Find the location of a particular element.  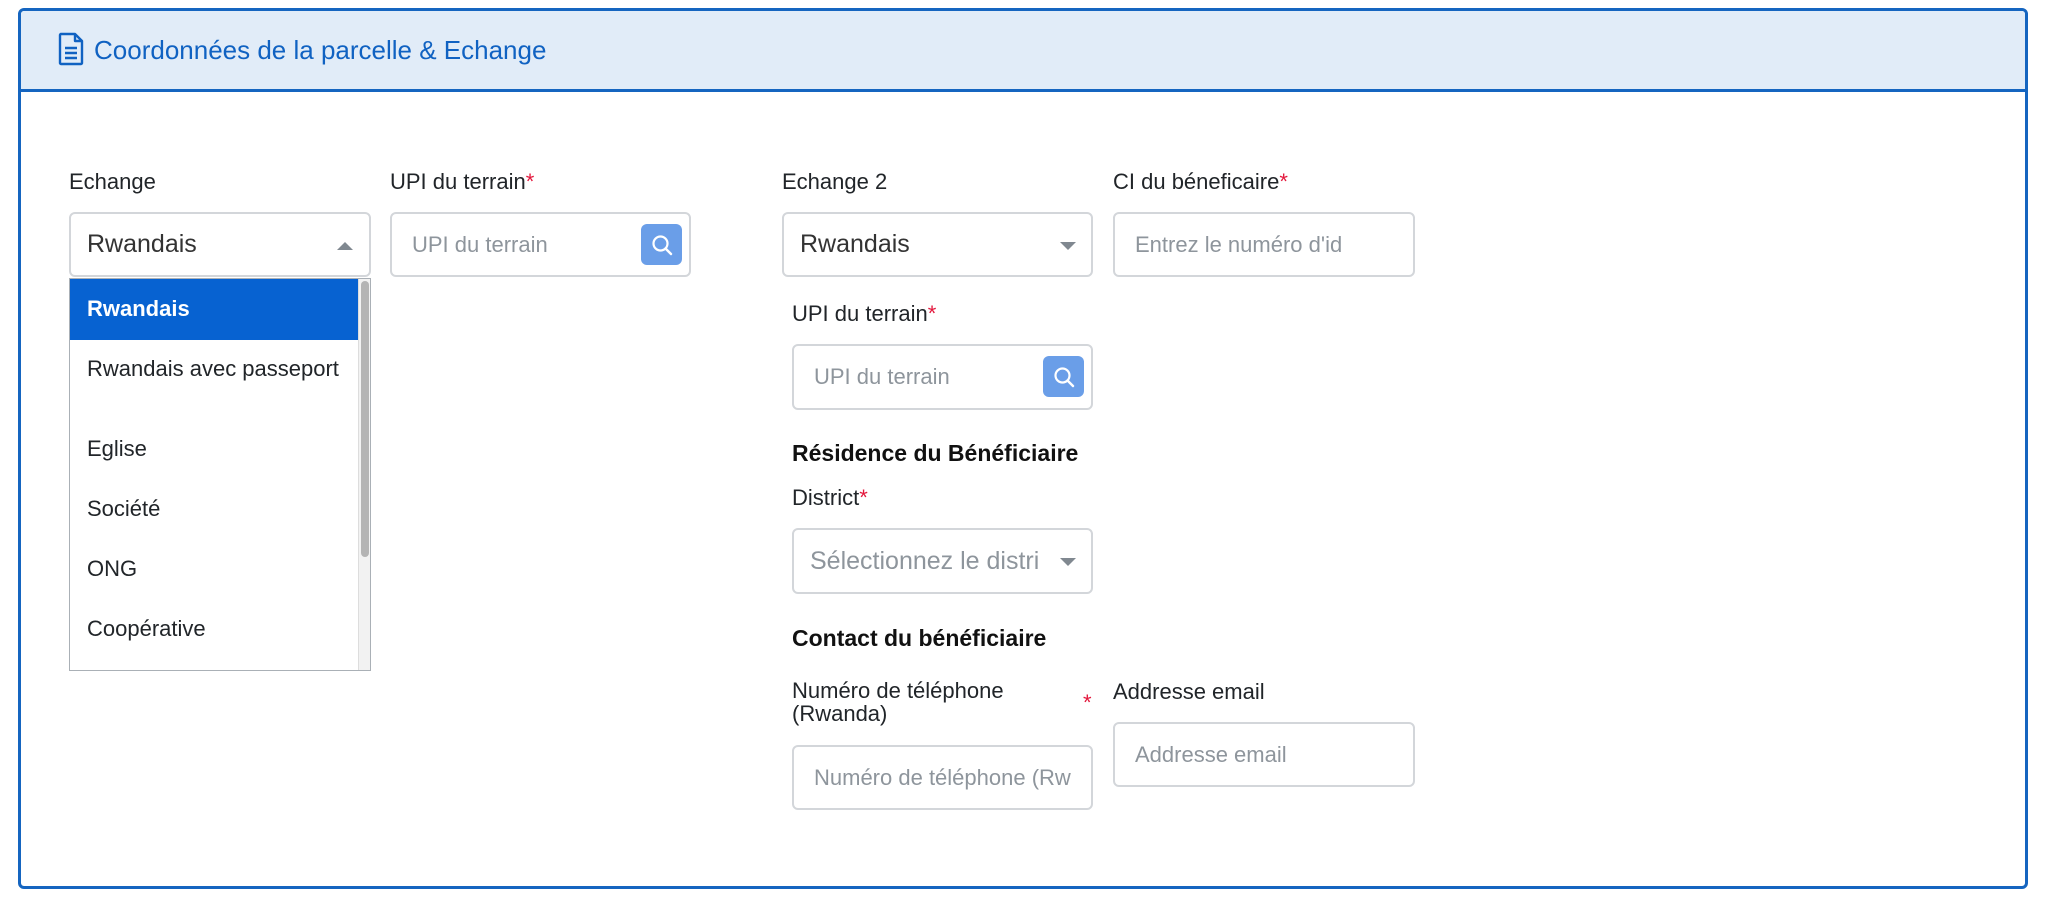

upi2-search-input: UPI du terrain is located at coordinates (942, 377).